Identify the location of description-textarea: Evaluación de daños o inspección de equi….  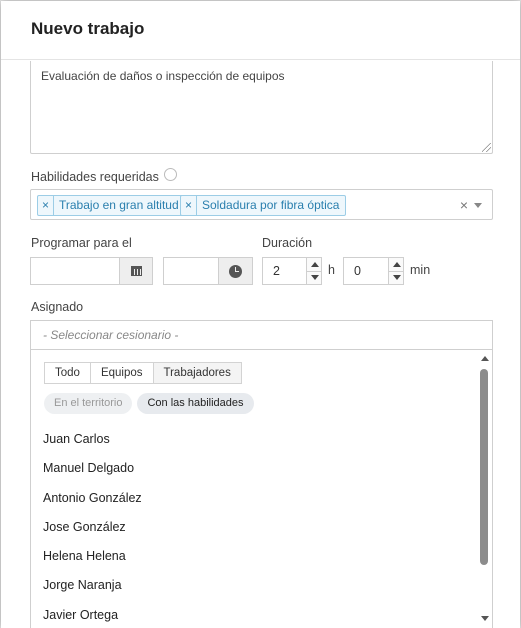
(261, 107).